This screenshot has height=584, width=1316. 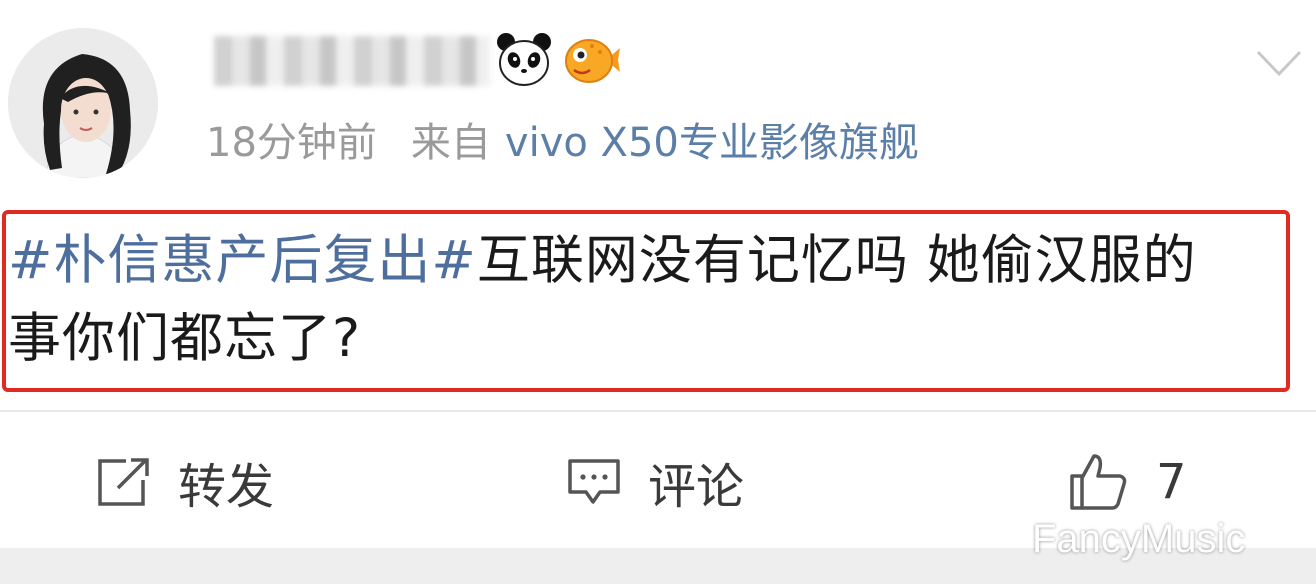 I want to click on username-blurred, so click(x=352, y=61).